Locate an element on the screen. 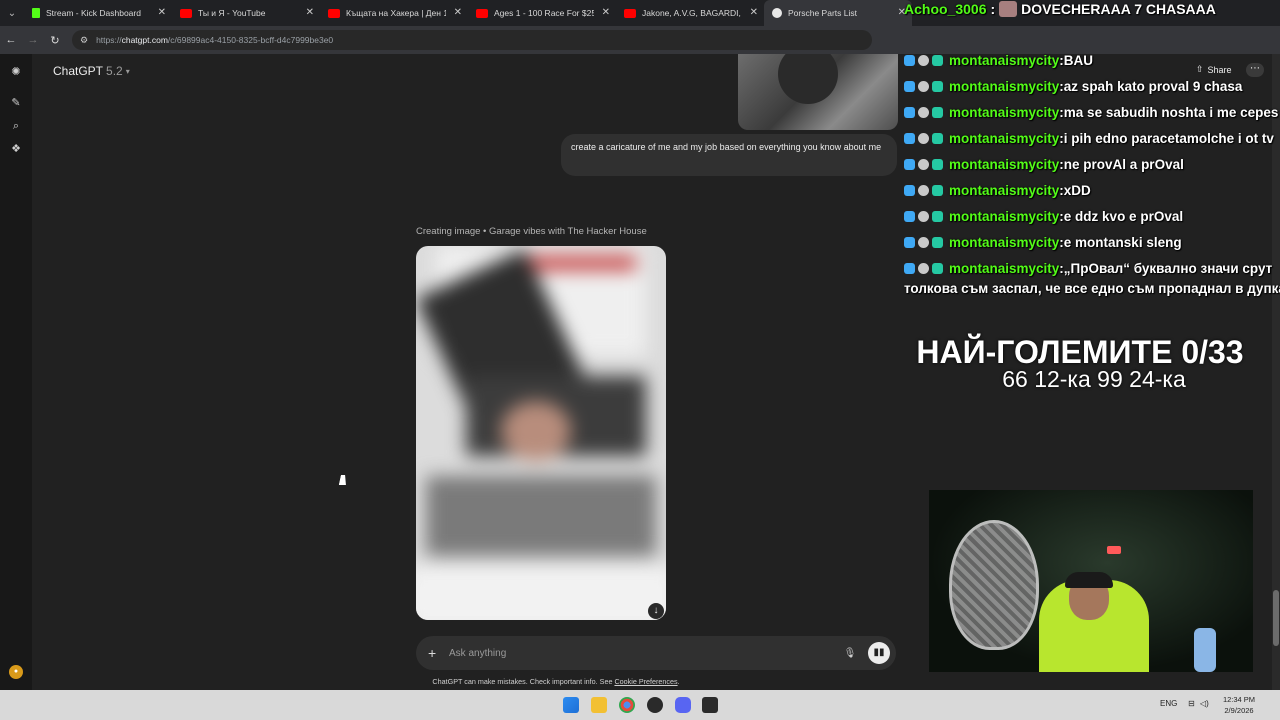  windows-start-icon is located at coordinates (571, 705).